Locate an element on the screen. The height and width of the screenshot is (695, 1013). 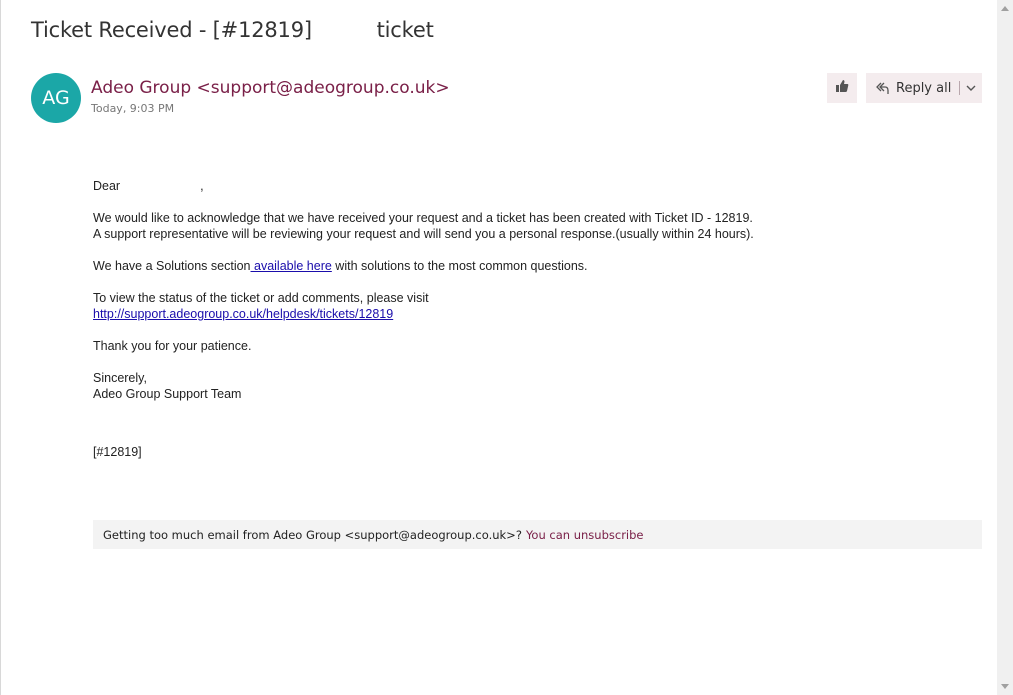
reply-all-label: Reply all is located at coordinates (924, 88).